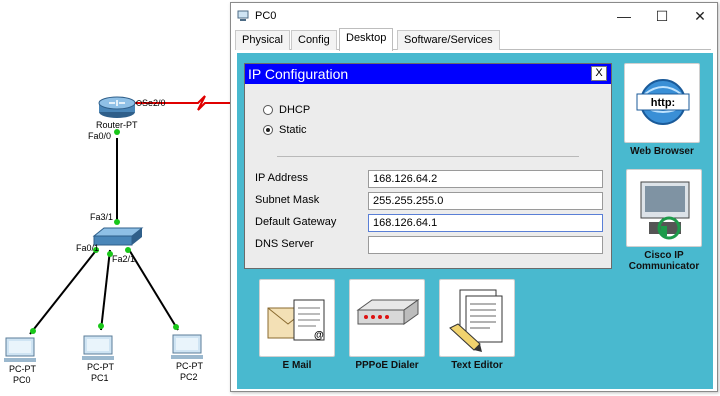 Image resolution: width=720 pixels, height=396 pixels. I want to click on pc0-type-label: PC-PT, so click(23, 369).